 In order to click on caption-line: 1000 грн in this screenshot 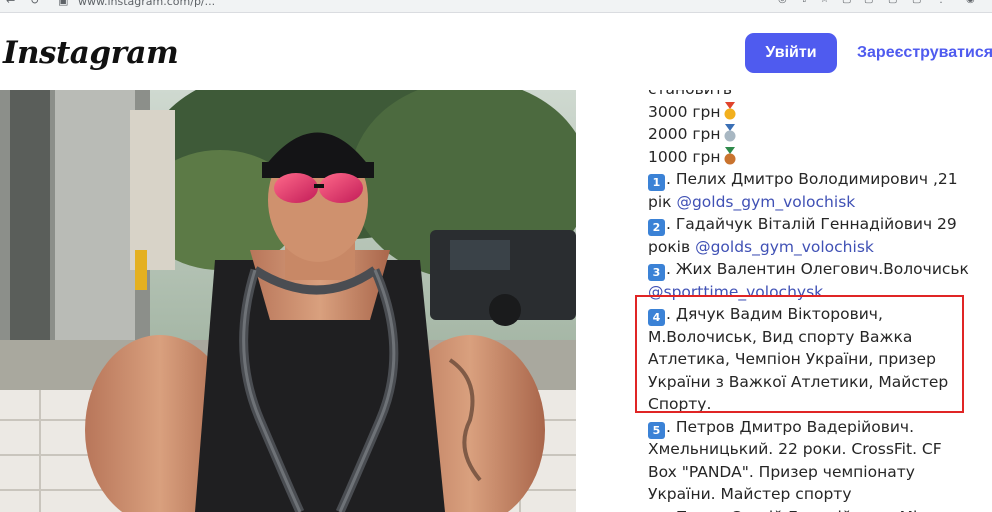, I will do `click(818, 157)`.